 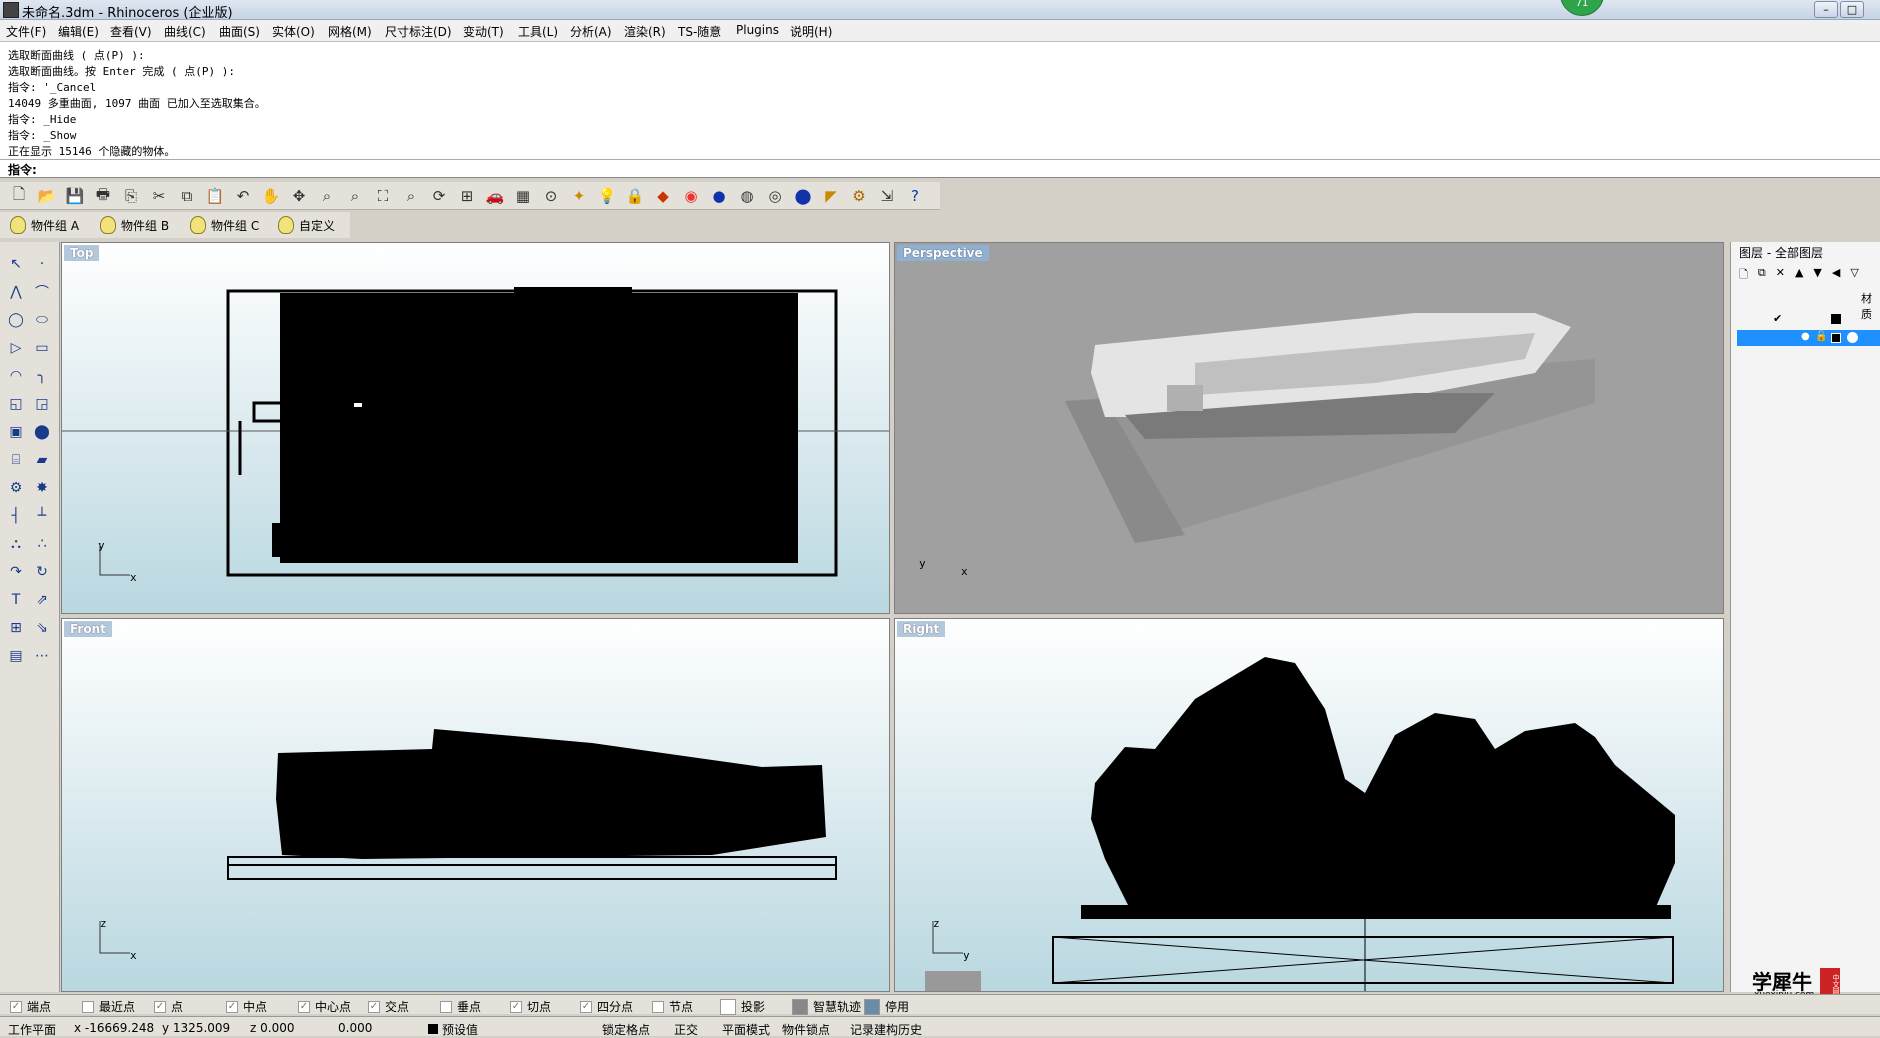 What do you see at coordinates (108, 1006) in the screenshot?
I see `osnap-near: 最近点` at bounding box center [108, 1006].